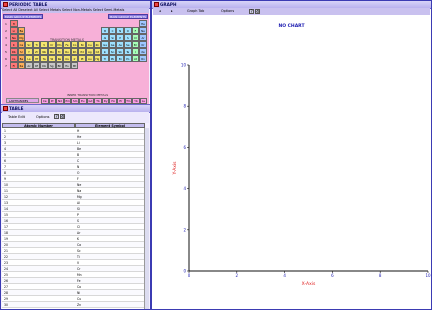 This screenshot has height=310, width=432. Describe the element at coordinates (83, 101) in the screenshot. I see `element-cell-eu: Eu` at that location.